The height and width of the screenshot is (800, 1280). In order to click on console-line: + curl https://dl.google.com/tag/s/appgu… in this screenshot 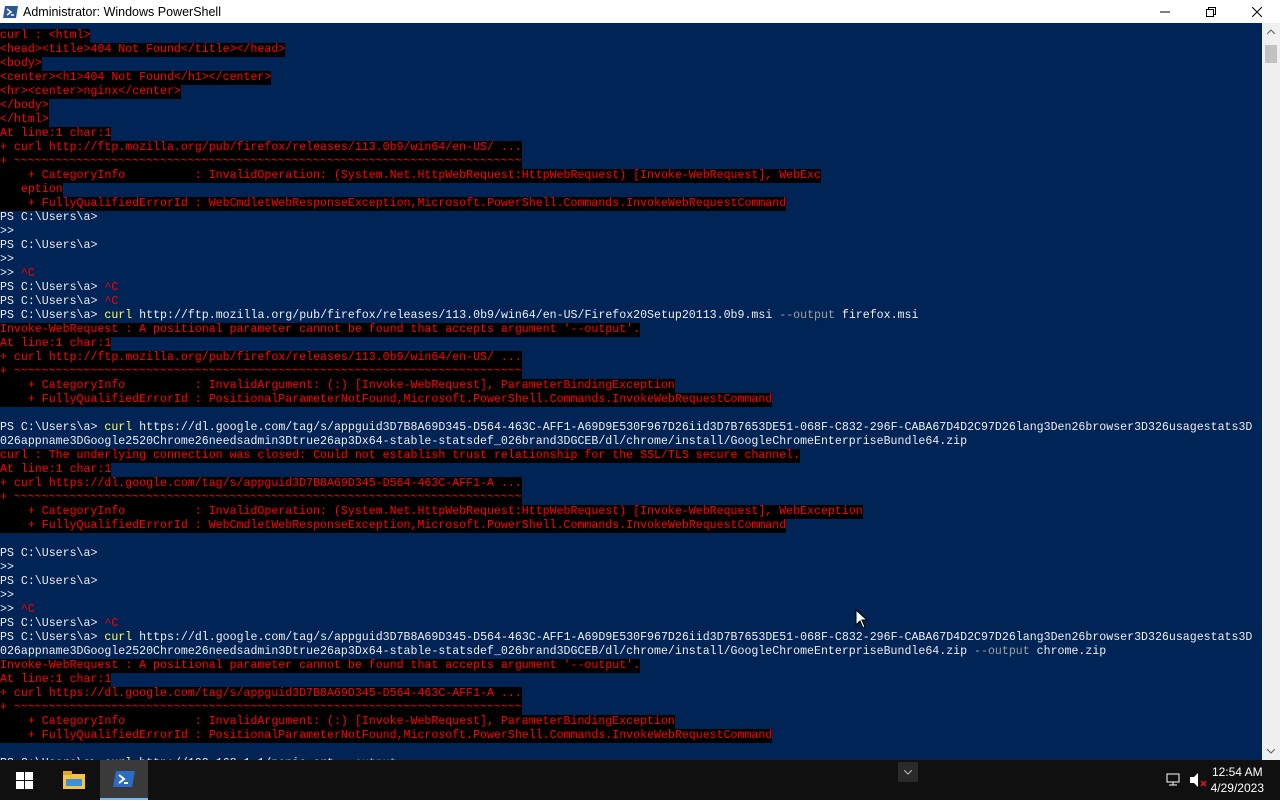, I will do `click(261, 694)`.